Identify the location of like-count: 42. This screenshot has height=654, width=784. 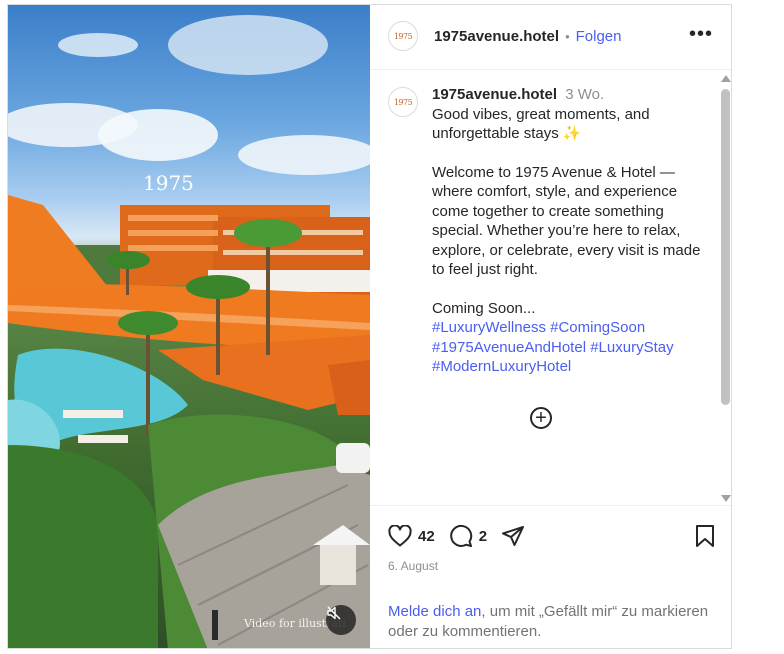
(426, 536).